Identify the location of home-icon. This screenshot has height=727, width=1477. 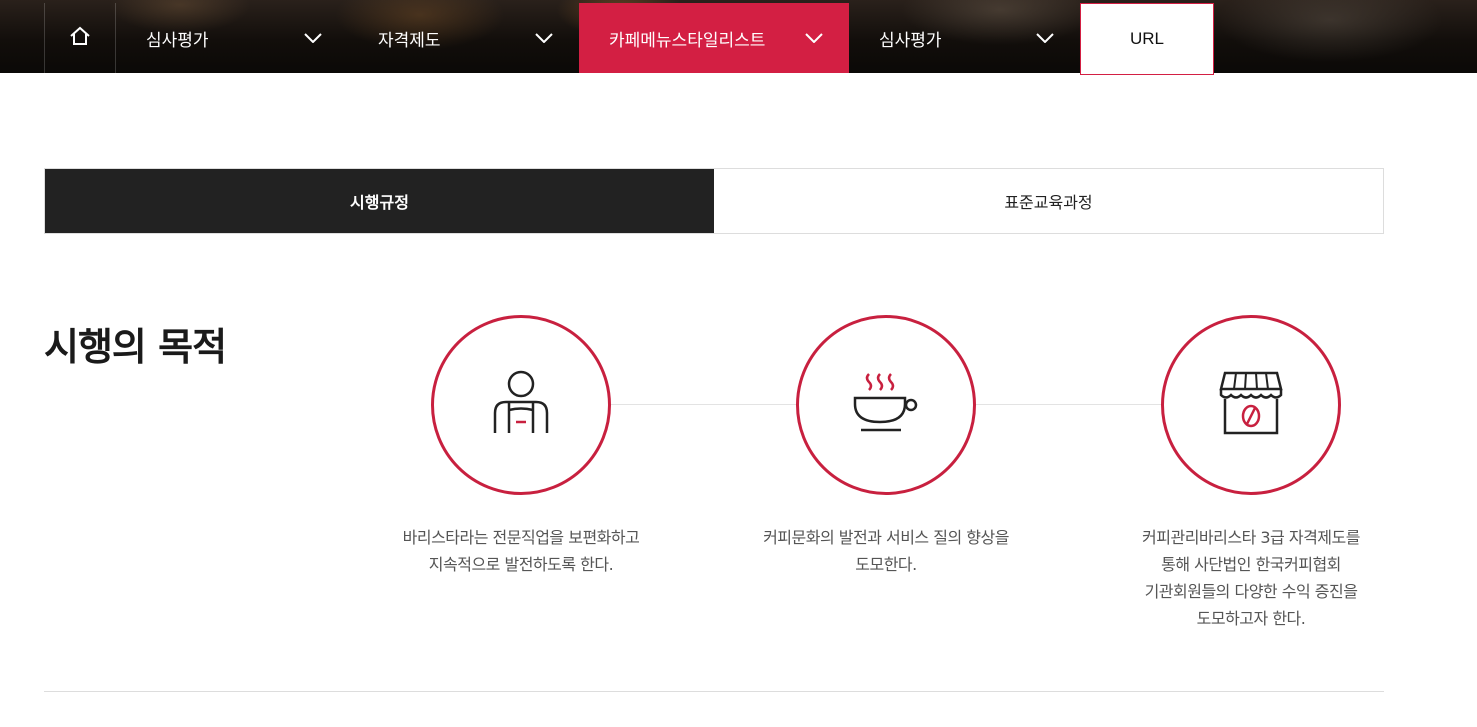
(80, 38).